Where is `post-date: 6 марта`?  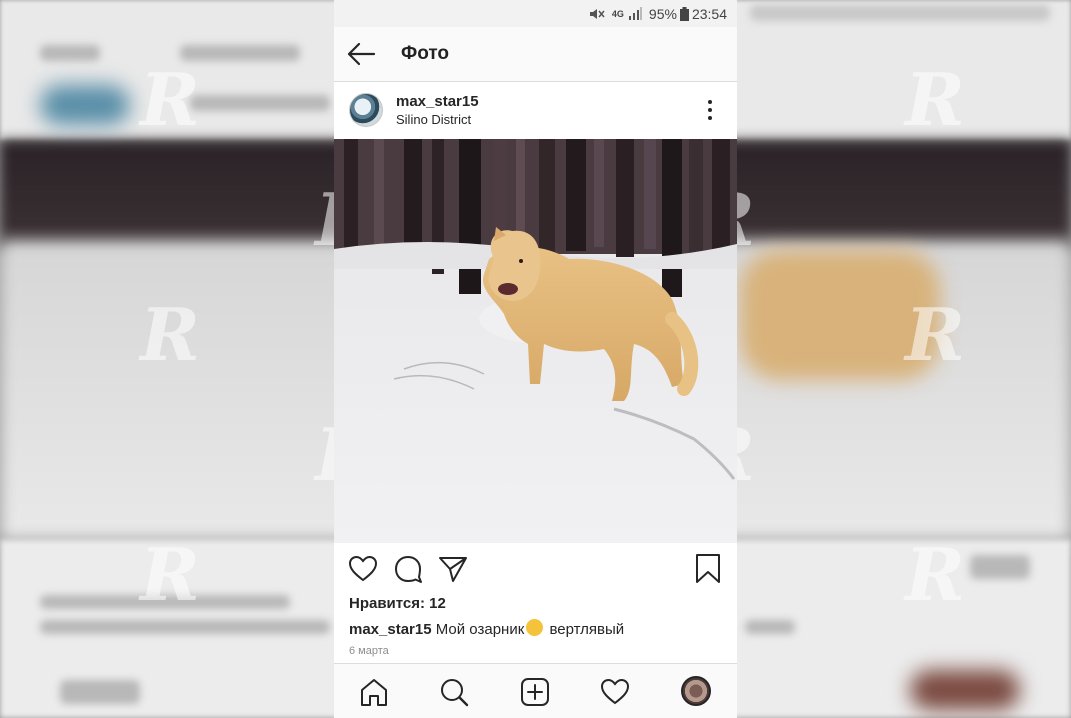 post-date: 6 марта is located at coordinates (369, 651).